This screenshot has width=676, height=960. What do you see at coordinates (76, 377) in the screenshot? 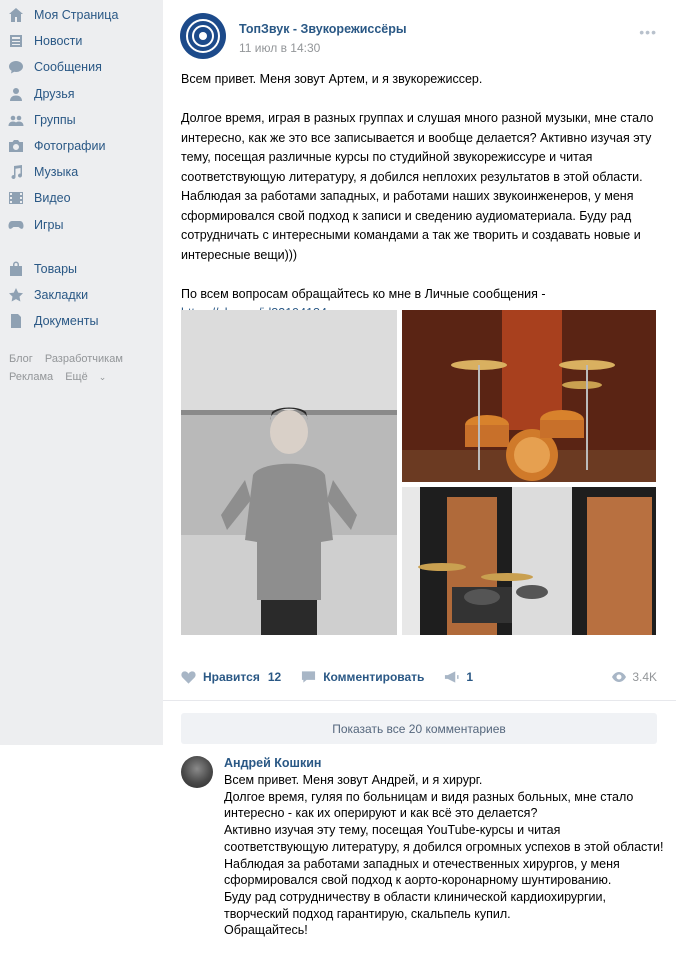
I see `footer-more-label: Ещё` at bounding box center [76, 377].